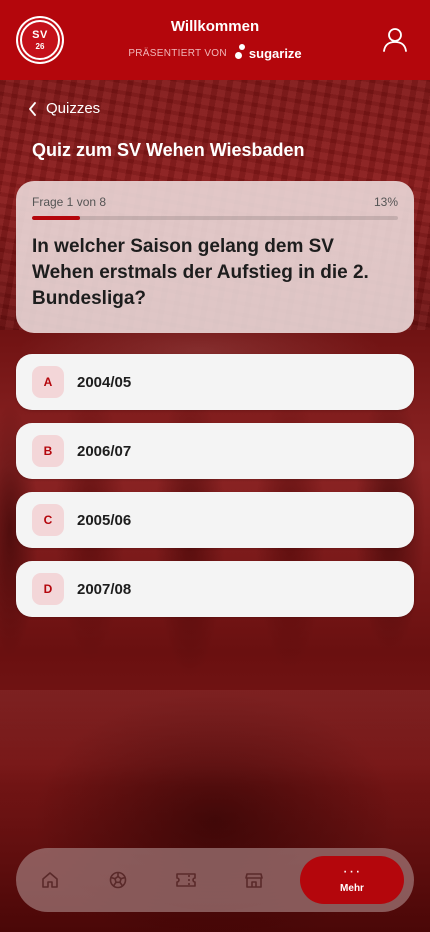  Describe the element at coordinates (48, 382) in the screenshot. I see `answer-letter-badge: A` at that location.